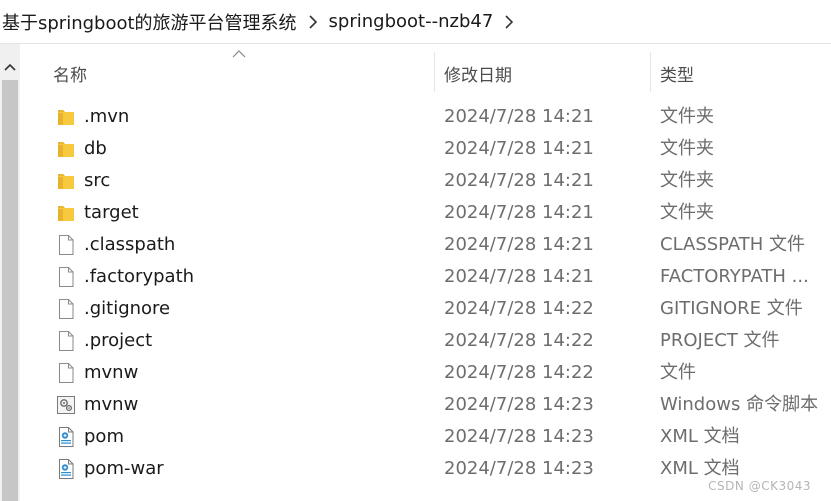 This screenshot has width=831, height=501. Describe the element at coordinates (759, 486) in the screenshot. I see `watermark: CSDN @CK3043` at that location.